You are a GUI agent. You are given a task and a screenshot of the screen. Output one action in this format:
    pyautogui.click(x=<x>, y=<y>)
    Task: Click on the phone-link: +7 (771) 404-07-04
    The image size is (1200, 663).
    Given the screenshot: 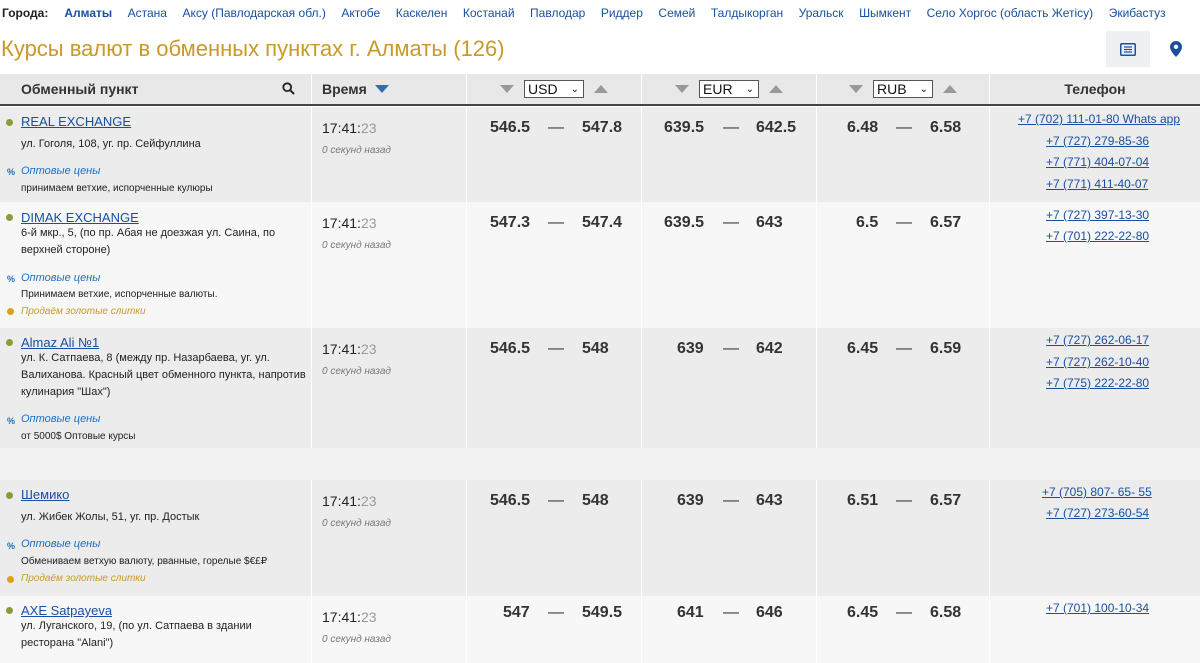 What is the action you would take?
    pyautogui.click(x=1097, y=162)
    